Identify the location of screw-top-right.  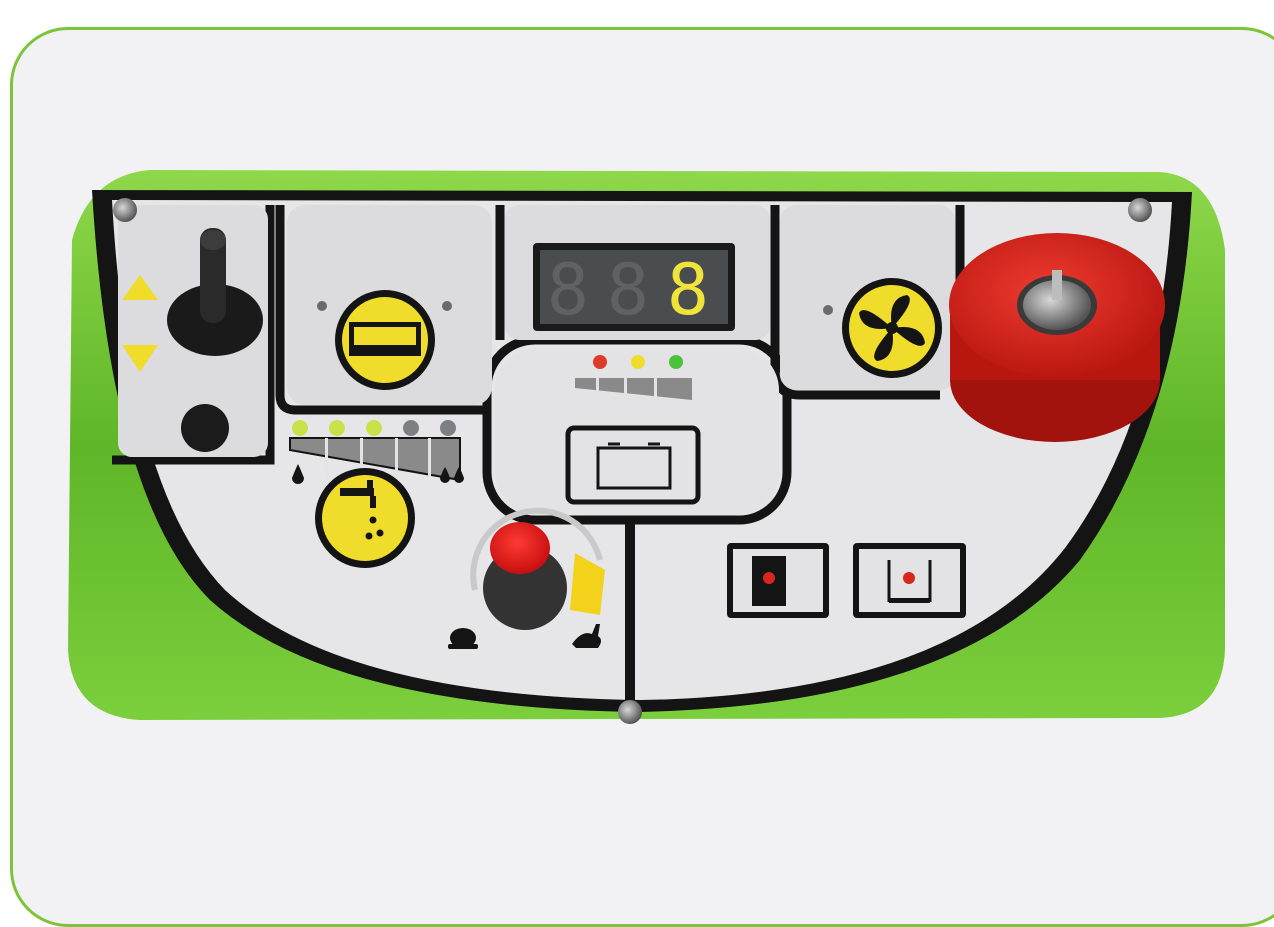
(1140, 210).